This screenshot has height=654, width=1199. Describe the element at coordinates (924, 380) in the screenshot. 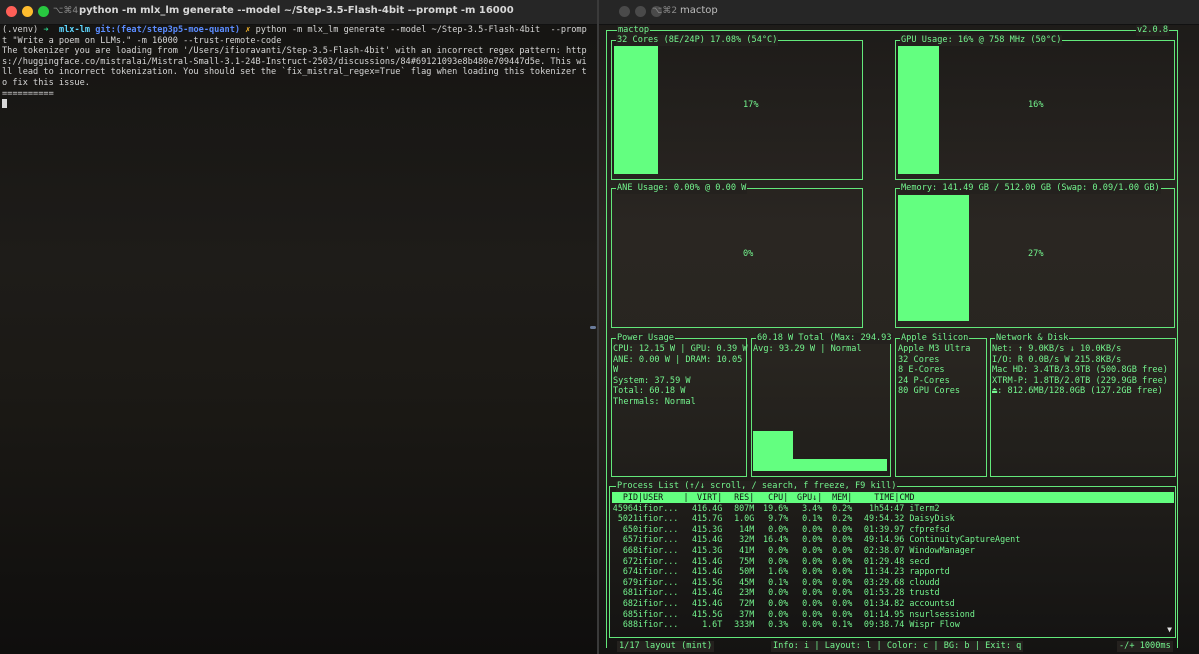

I see `p-cores: 24 P-Cores` at that location.